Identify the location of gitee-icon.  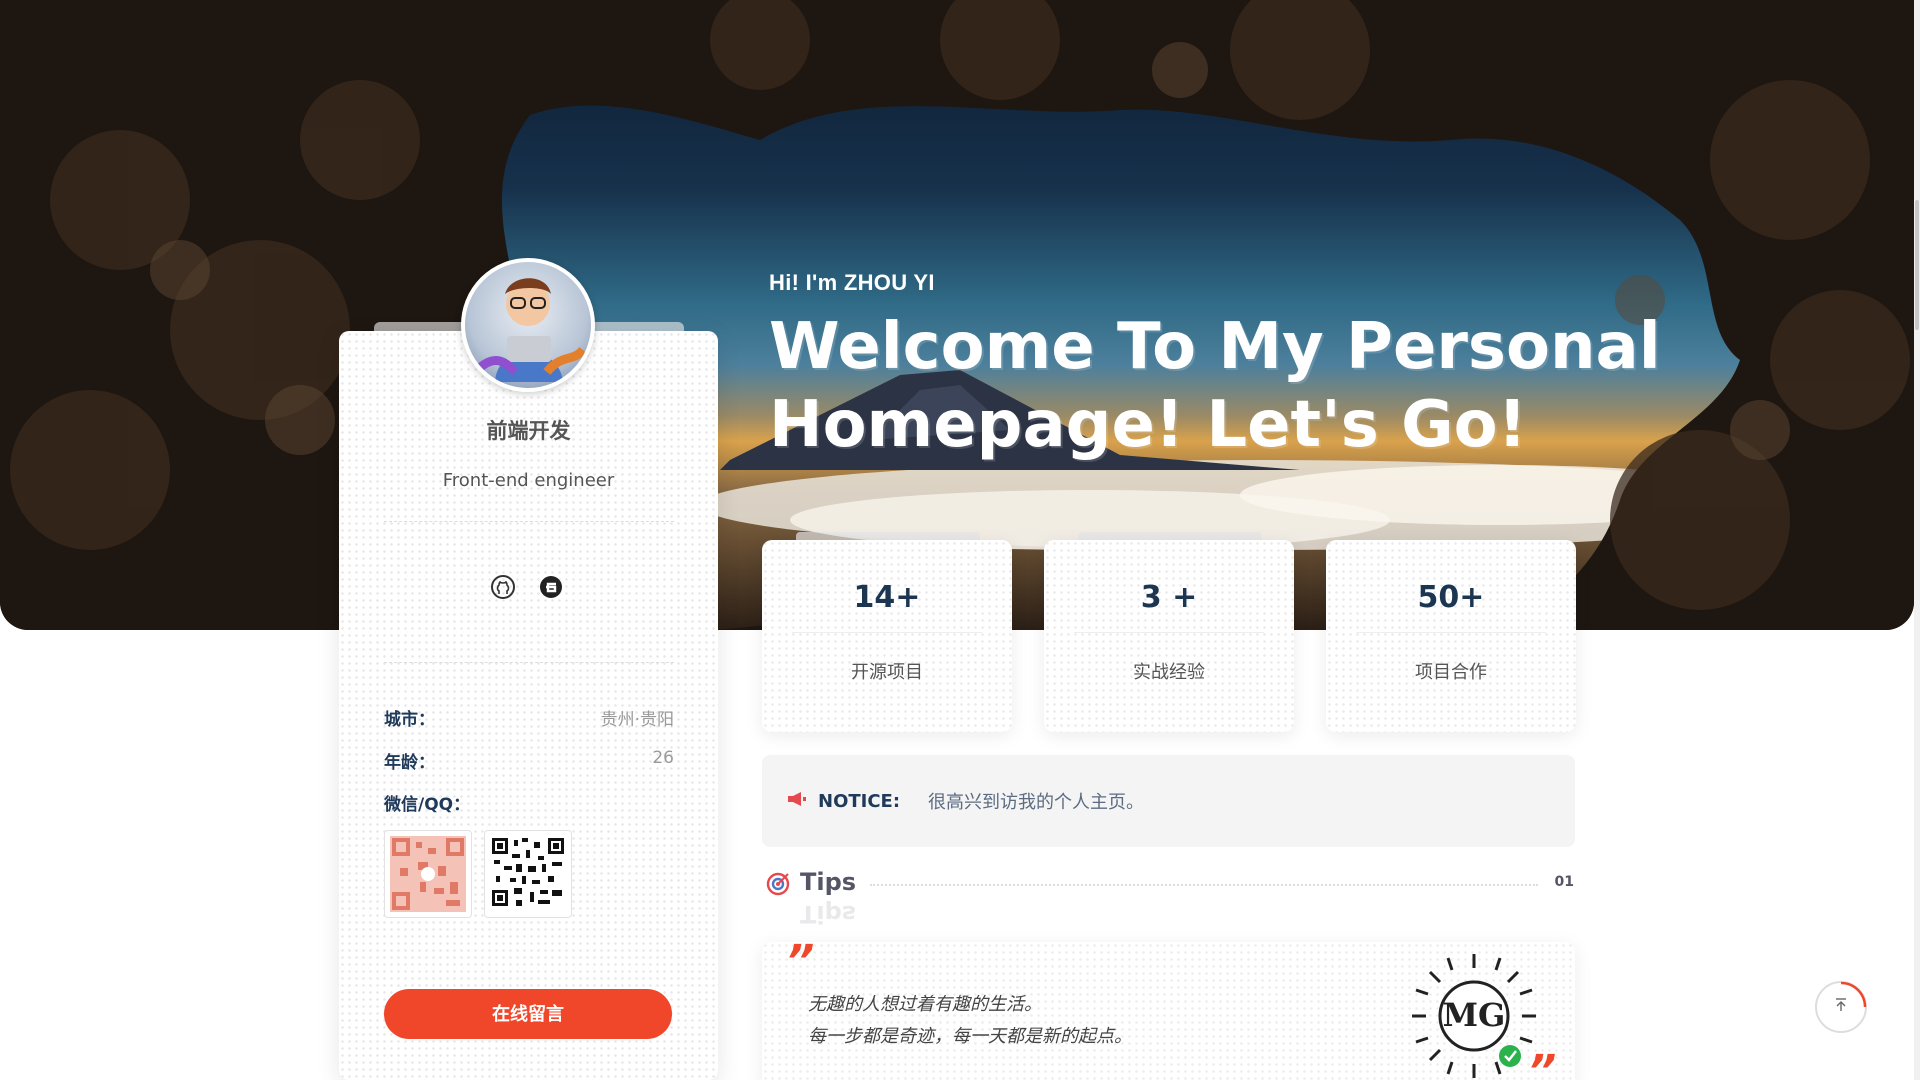
(551, 587).